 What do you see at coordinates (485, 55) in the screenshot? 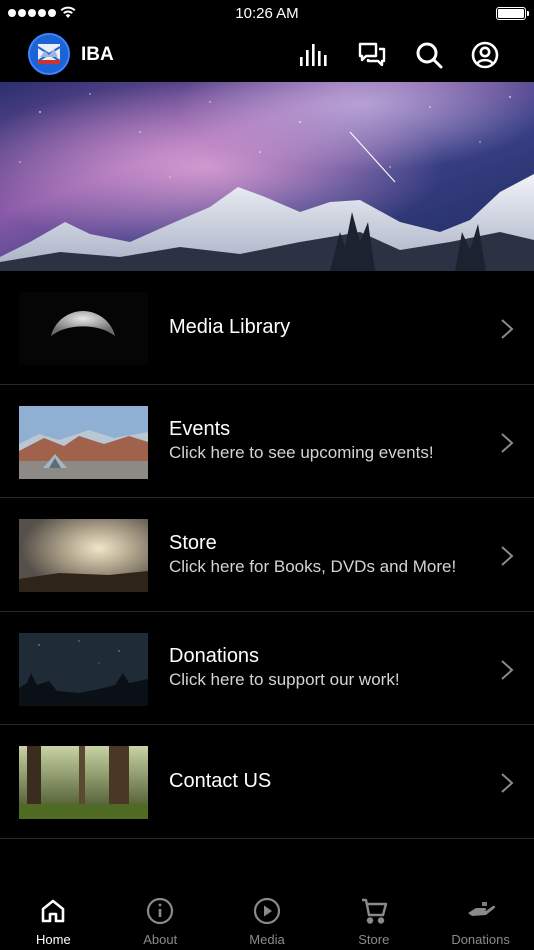
I see `account-icon` at bounding box center [485, 55].